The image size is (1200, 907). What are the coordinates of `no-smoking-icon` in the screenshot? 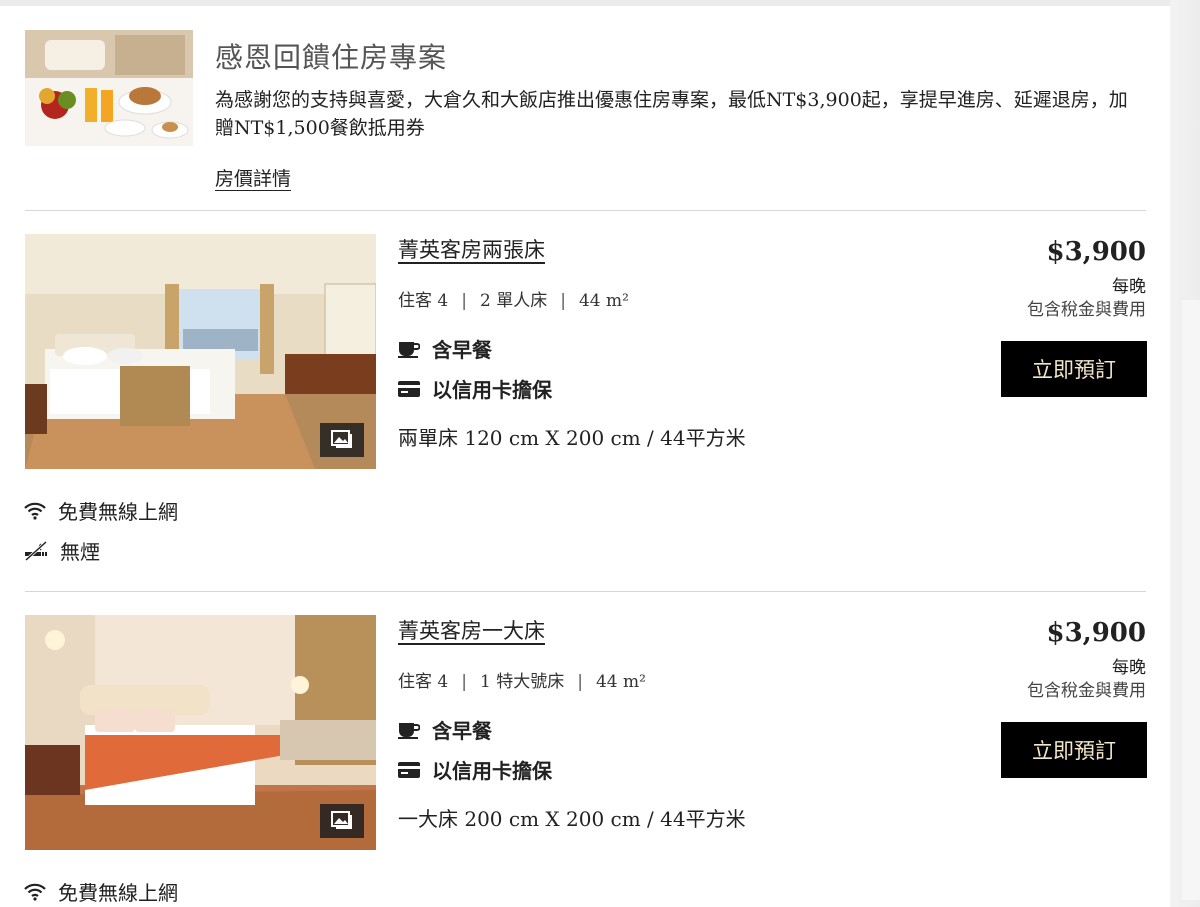 It's located at (36, 550).